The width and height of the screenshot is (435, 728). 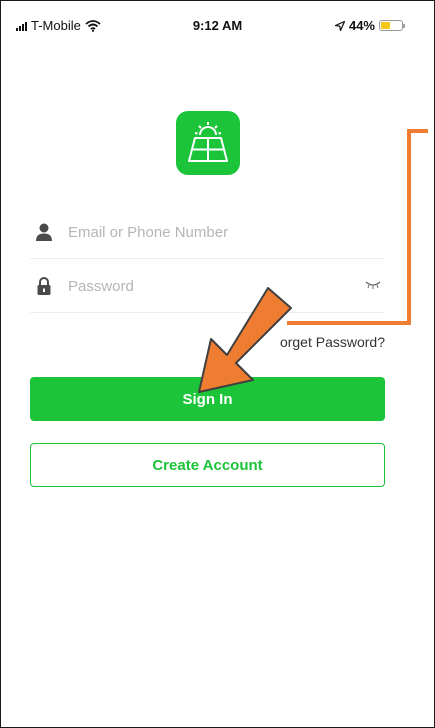 What do you see at coordinates (373, 285) in the screenshot?
I see `eye-closed-icon` at bounding box center [373, 285].